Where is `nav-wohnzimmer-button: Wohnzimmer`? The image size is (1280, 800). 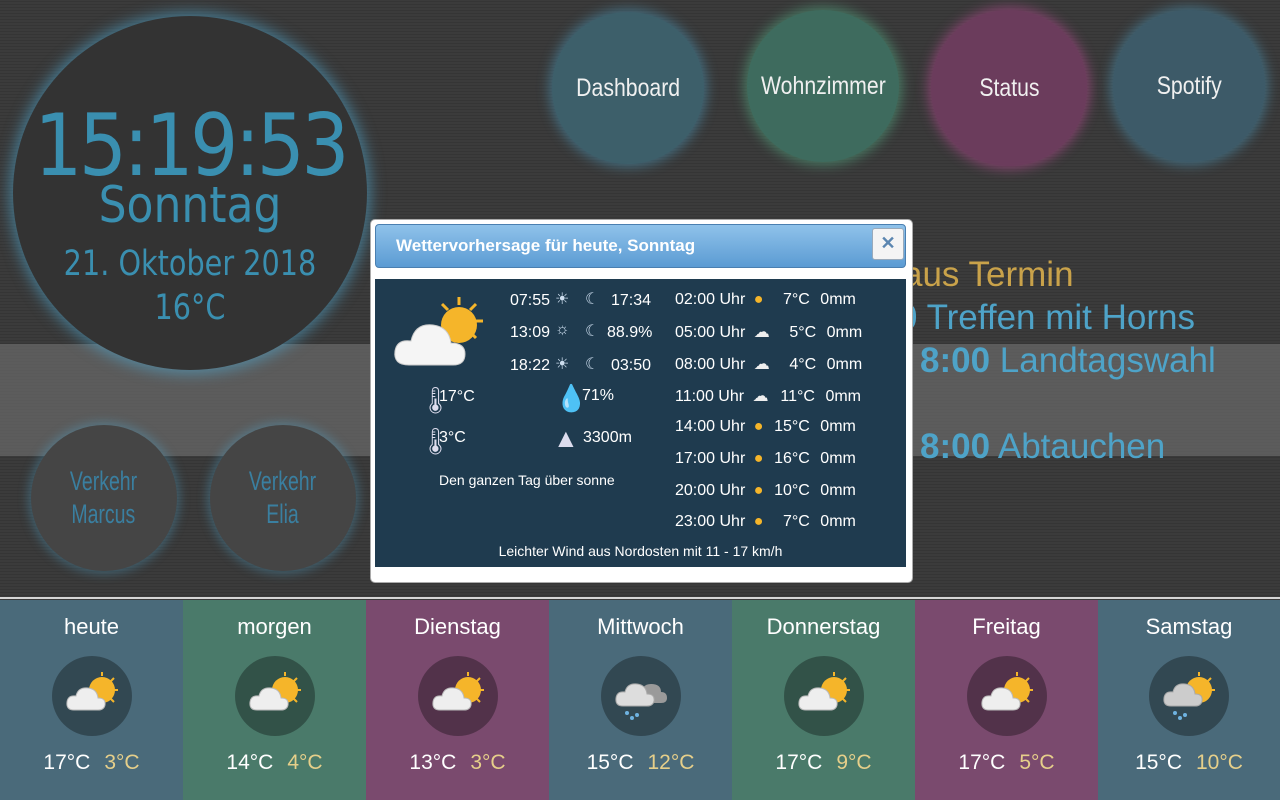 nav-wohnzimmer-button: Wohnzimmer is located at coordinates (823, 86).